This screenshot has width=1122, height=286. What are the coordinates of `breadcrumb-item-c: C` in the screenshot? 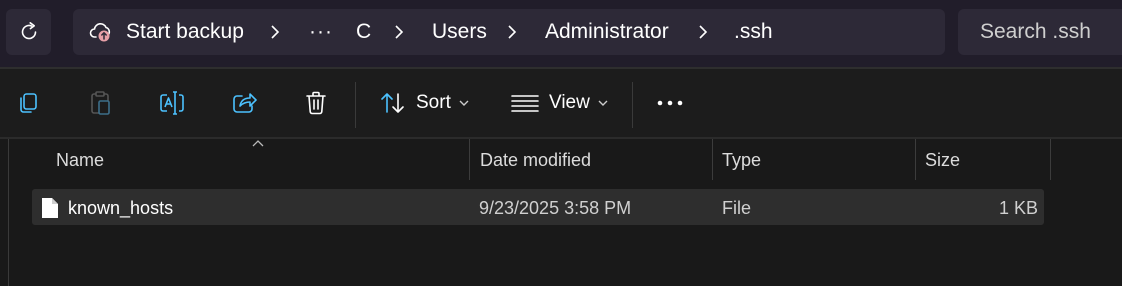 It's located at (363, 32).